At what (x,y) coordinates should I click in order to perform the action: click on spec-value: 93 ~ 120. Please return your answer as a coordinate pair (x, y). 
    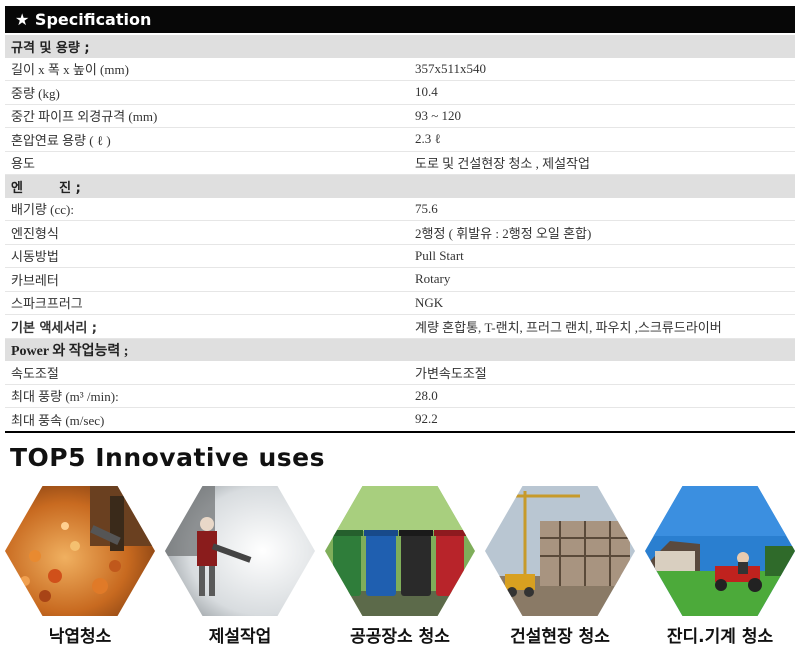
    Looking at the image, I should click on (602, 116).